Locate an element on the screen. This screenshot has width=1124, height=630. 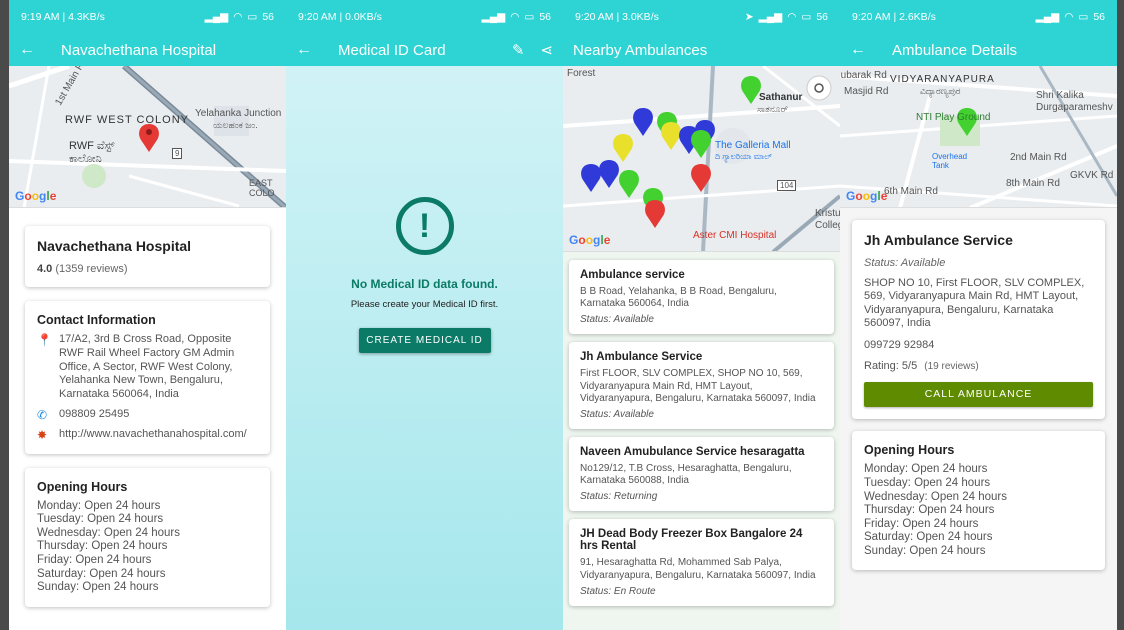
phone-text: 098809 25495 is located at coordinates (94, 413).